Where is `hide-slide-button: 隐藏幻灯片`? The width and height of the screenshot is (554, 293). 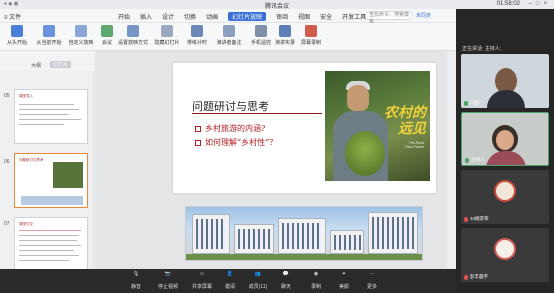
hide-slide-button: 隐藏幻灯片 is located at coordinates (167, 35).